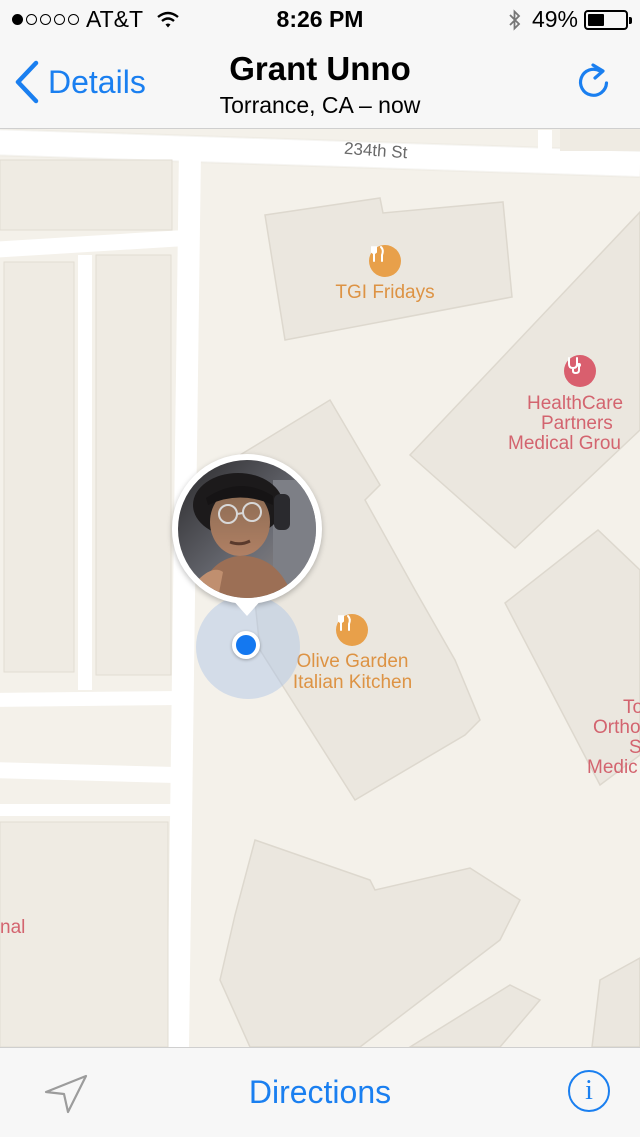  I want to click on poi-line: To, so click(631, 707).